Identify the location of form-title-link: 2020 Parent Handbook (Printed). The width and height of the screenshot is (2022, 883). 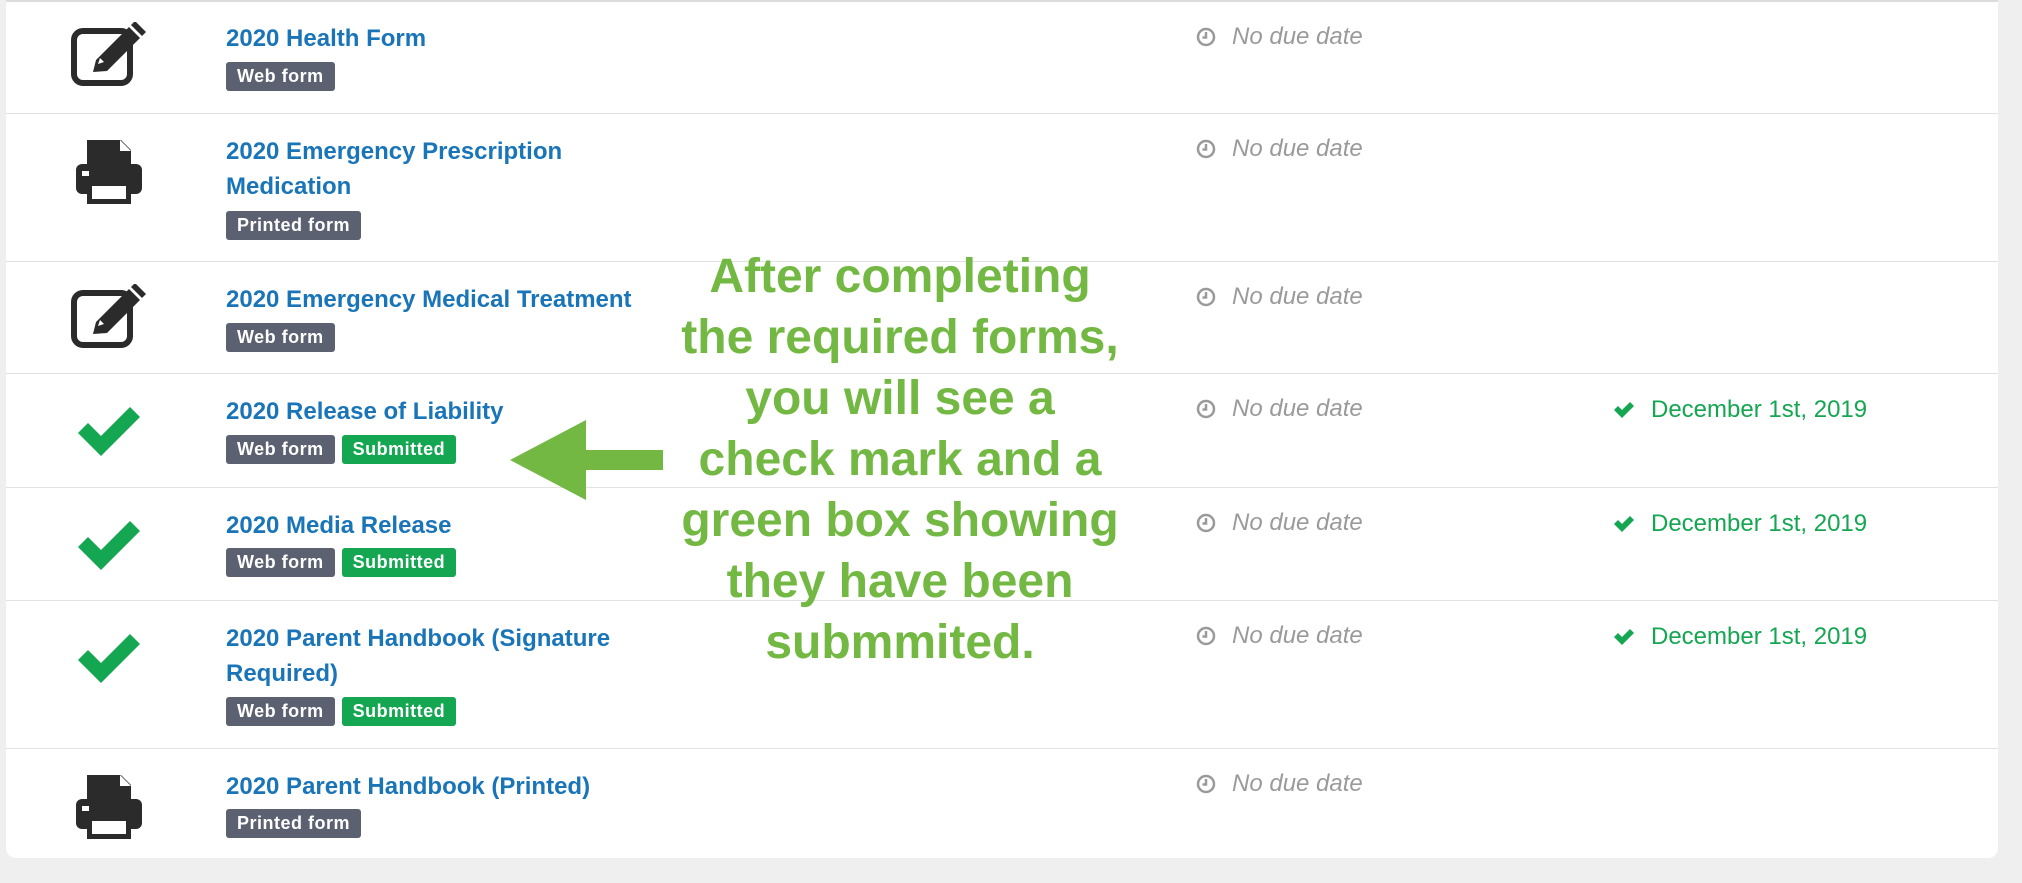
(486, 786).